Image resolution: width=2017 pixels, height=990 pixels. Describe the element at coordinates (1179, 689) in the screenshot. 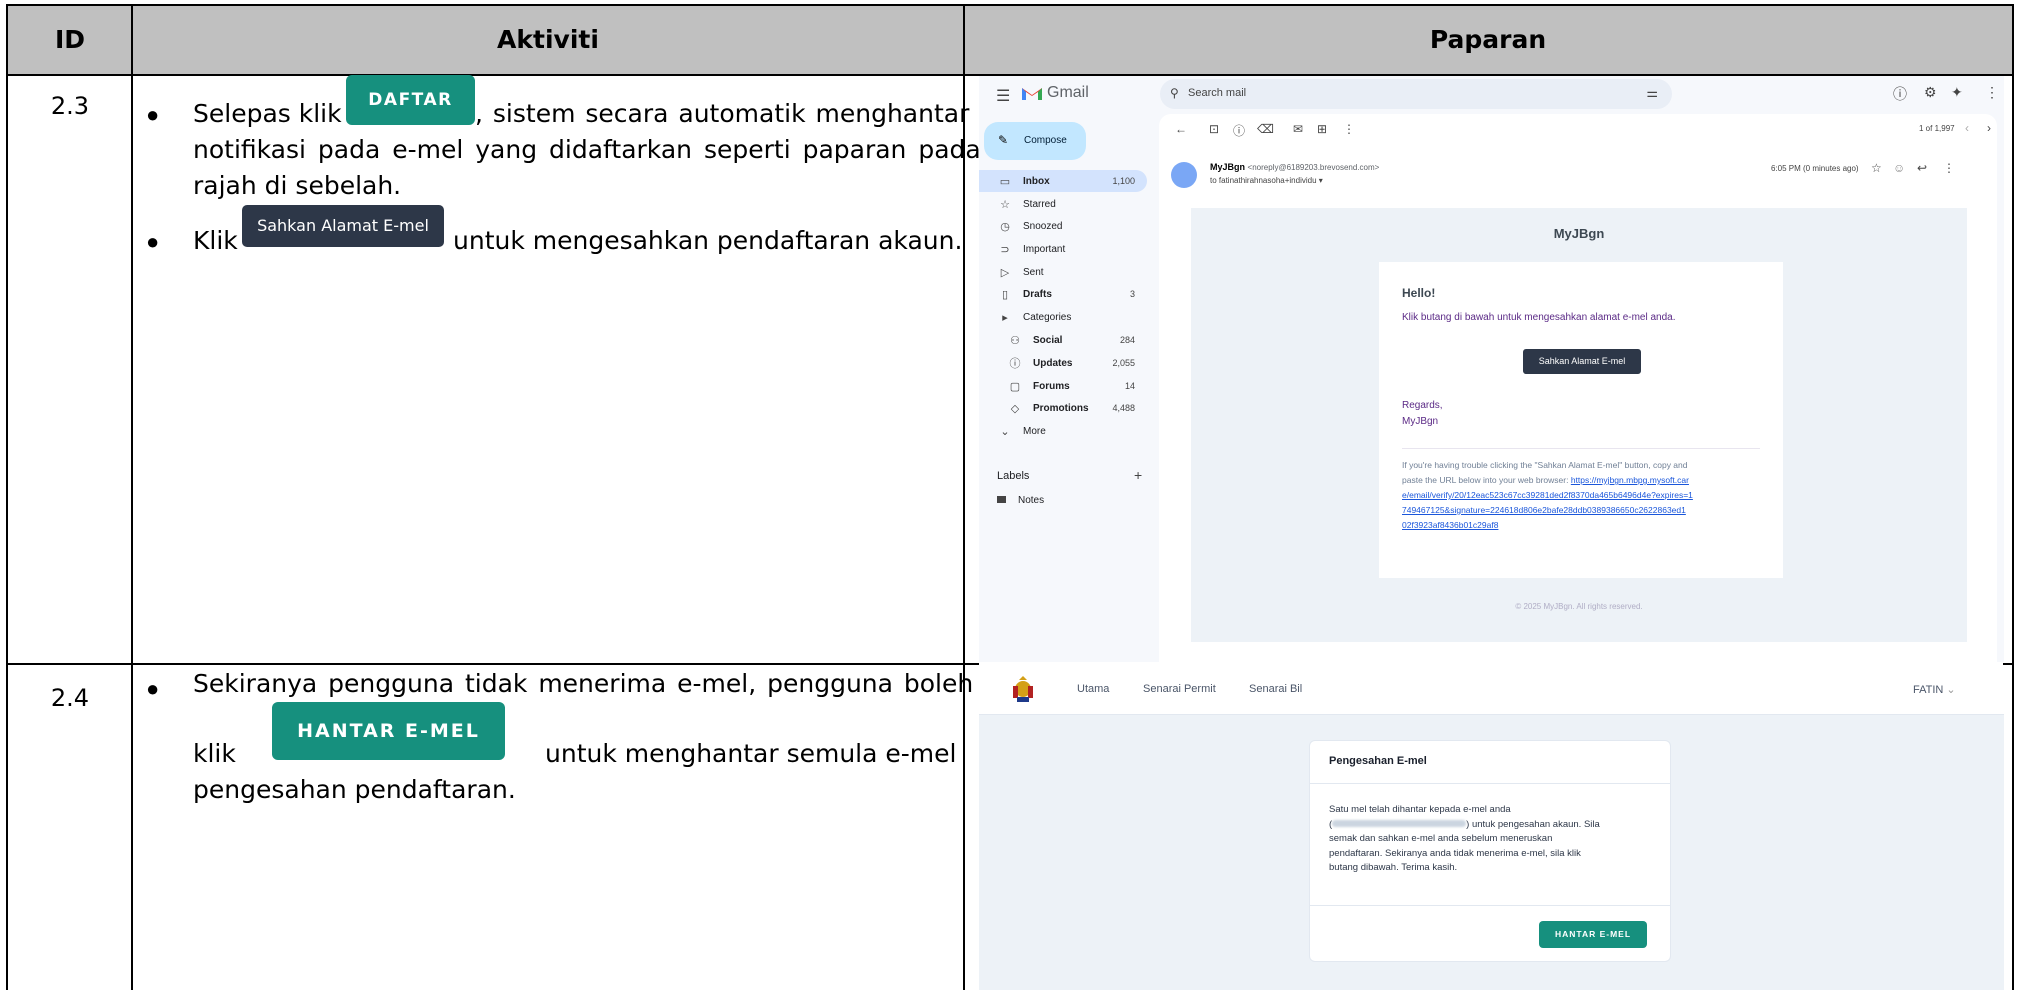

I see `nav-senarai-permit: Senarai Permit` at that location.